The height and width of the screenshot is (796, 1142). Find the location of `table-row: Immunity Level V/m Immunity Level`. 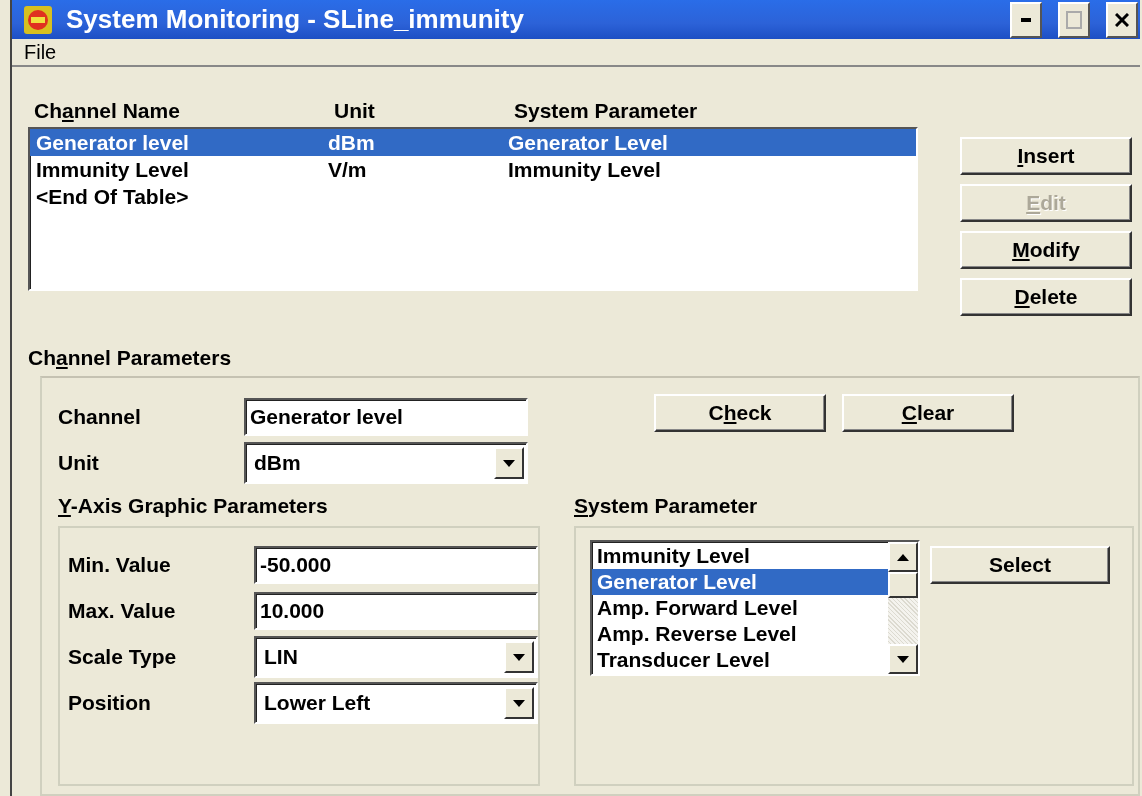

table-row: Immunity Level V/m Immunity Level is located at coordinates (473, 169).